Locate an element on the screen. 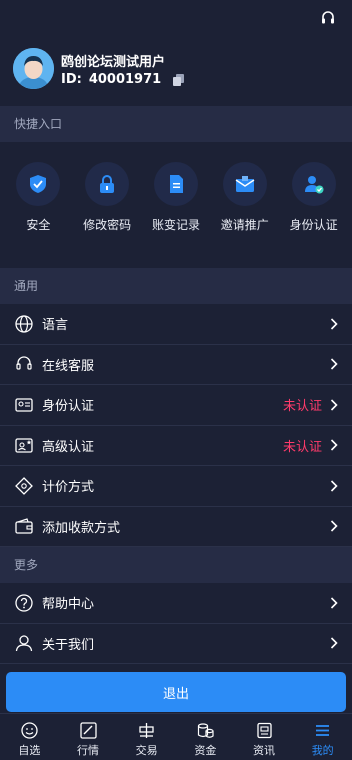 The width and height of the screenshot is (352, 760). quick-item-balance-history: 账变记录 is located at coordinates (176, 205).